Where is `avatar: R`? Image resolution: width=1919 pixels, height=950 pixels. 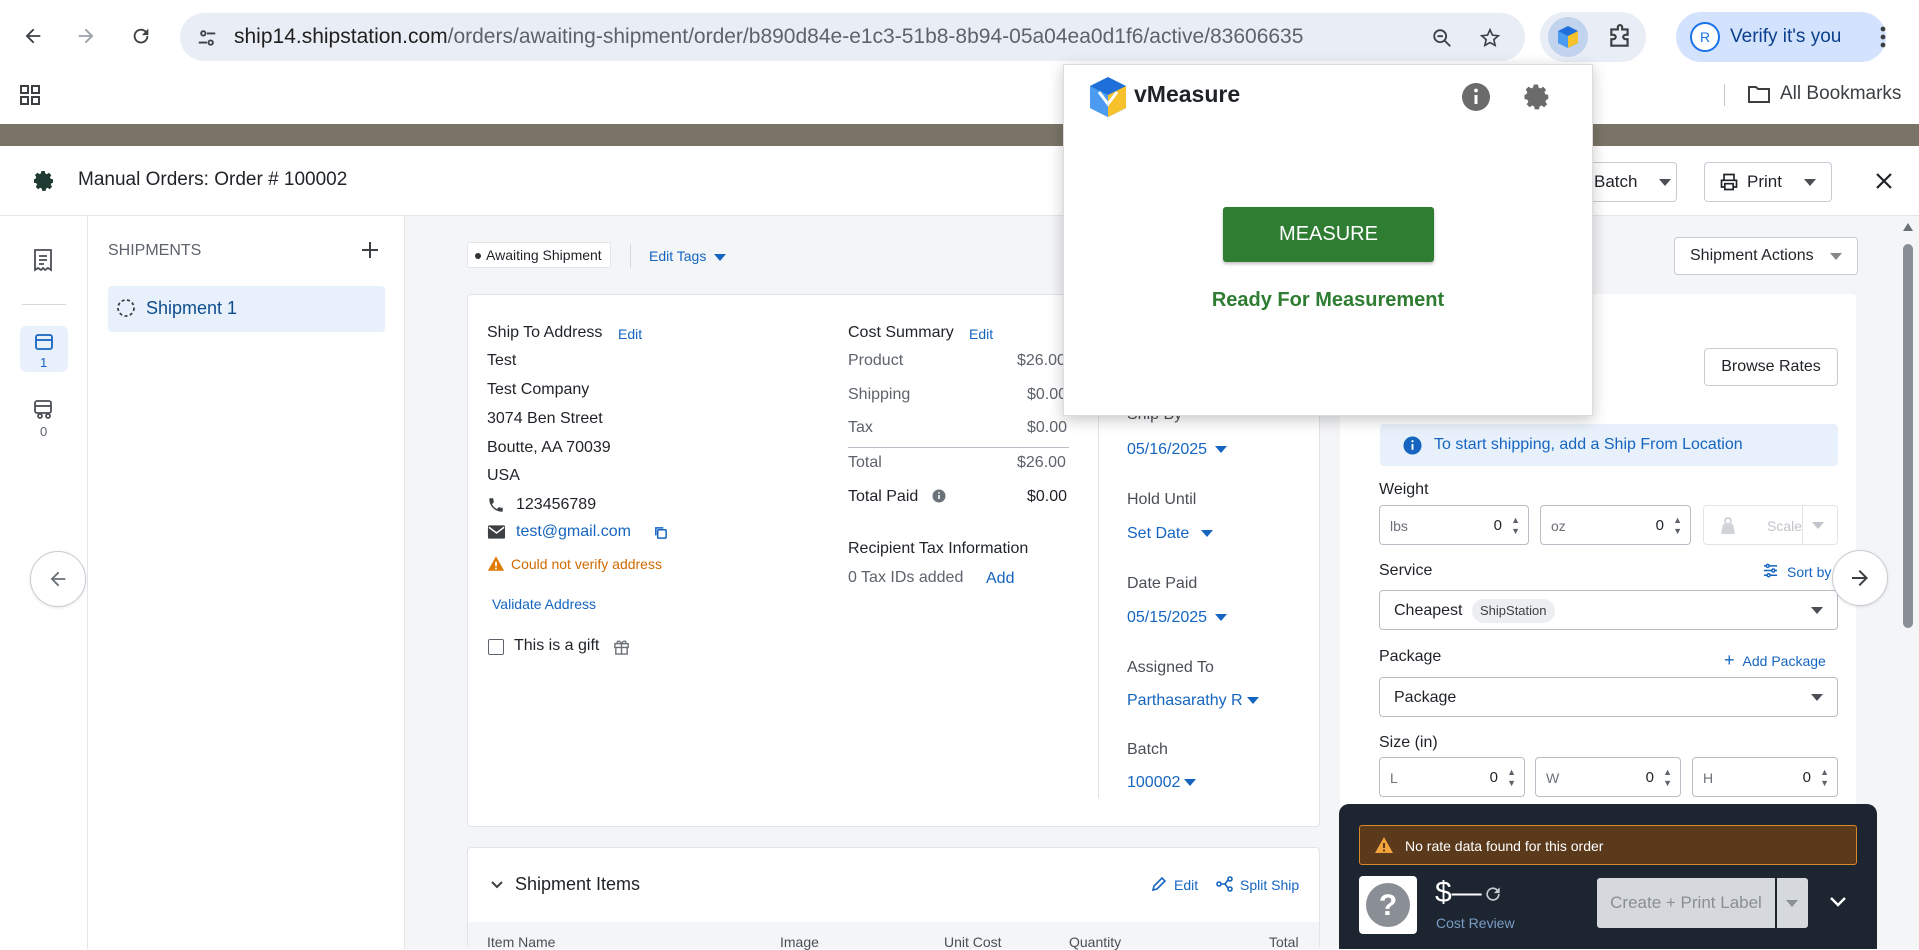
avatar: R is located at coordinates (1705, 37).